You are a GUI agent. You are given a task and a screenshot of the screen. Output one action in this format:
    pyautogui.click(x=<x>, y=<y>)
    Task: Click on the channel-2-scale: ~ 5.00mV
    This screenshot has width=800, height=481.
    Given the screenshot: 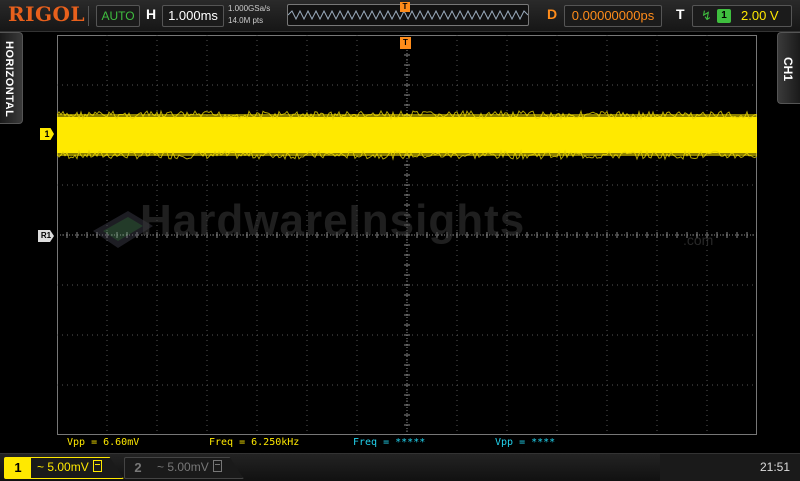 What is the action you would take?
    pyautogui.click(x=189, y=467)
    